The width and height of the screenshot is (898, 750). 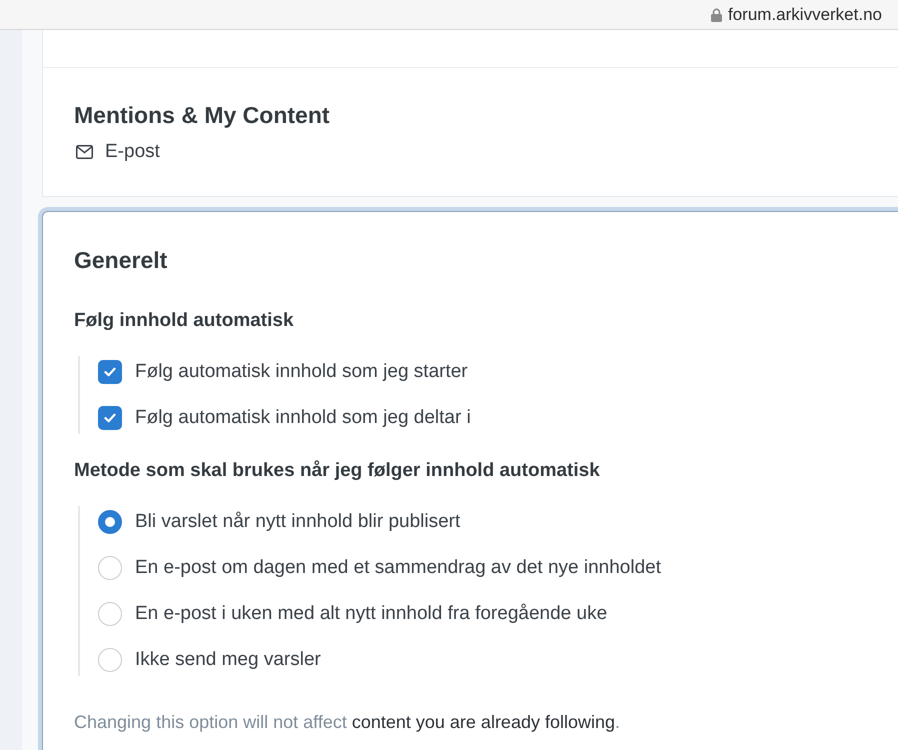 I want to click on option-label: Bli varslet når nytt innhold blir publisert, so click(x=297, y=522).